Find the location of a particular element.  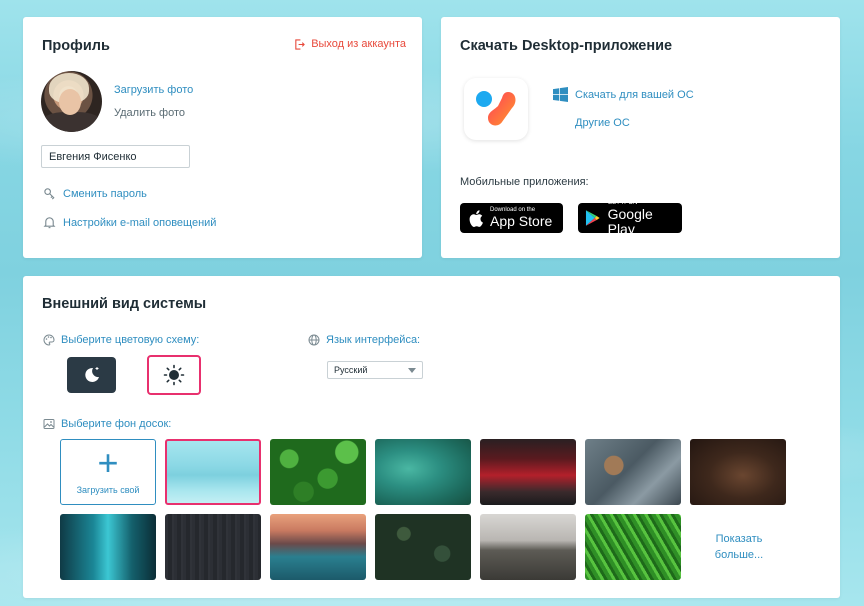

change-password-link: Сменить пароль is located at coordinates (95, 193).